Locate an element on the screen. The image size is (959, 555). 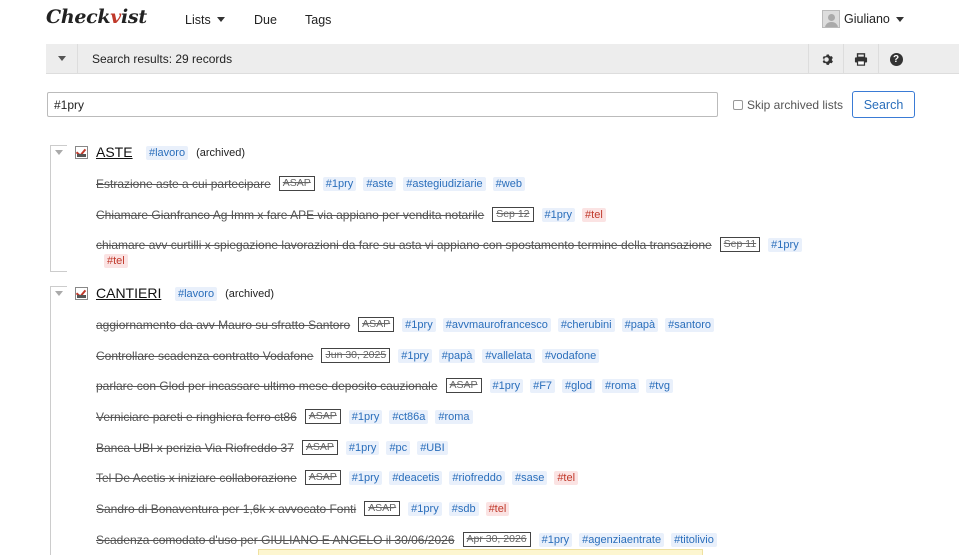
user-menu: Giuliano is located at coordinates (863, 19).